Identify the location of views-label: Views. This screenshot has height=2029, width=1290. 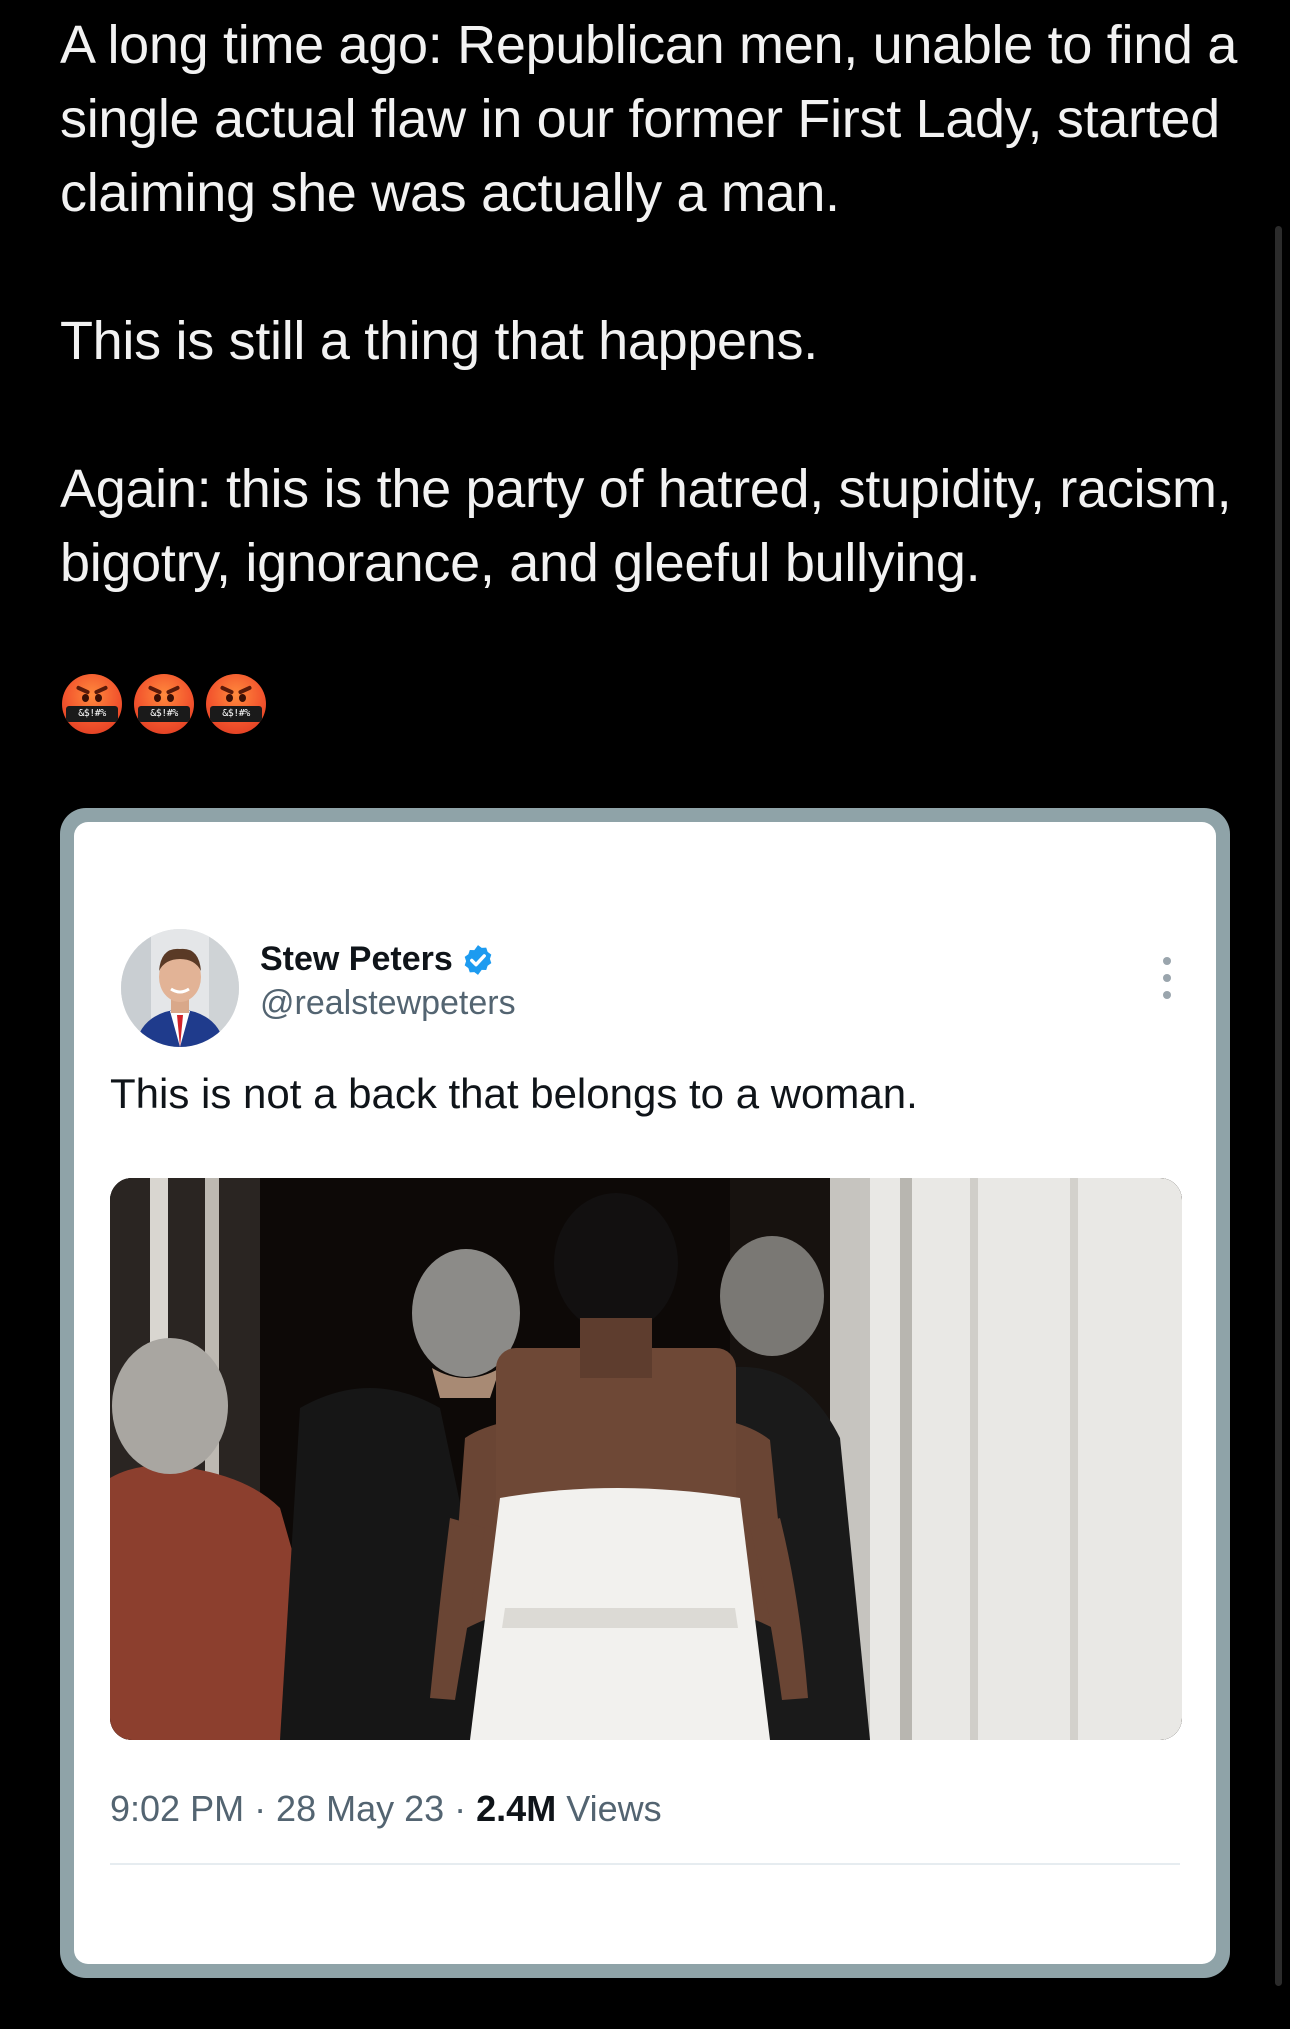
(609, 1808).